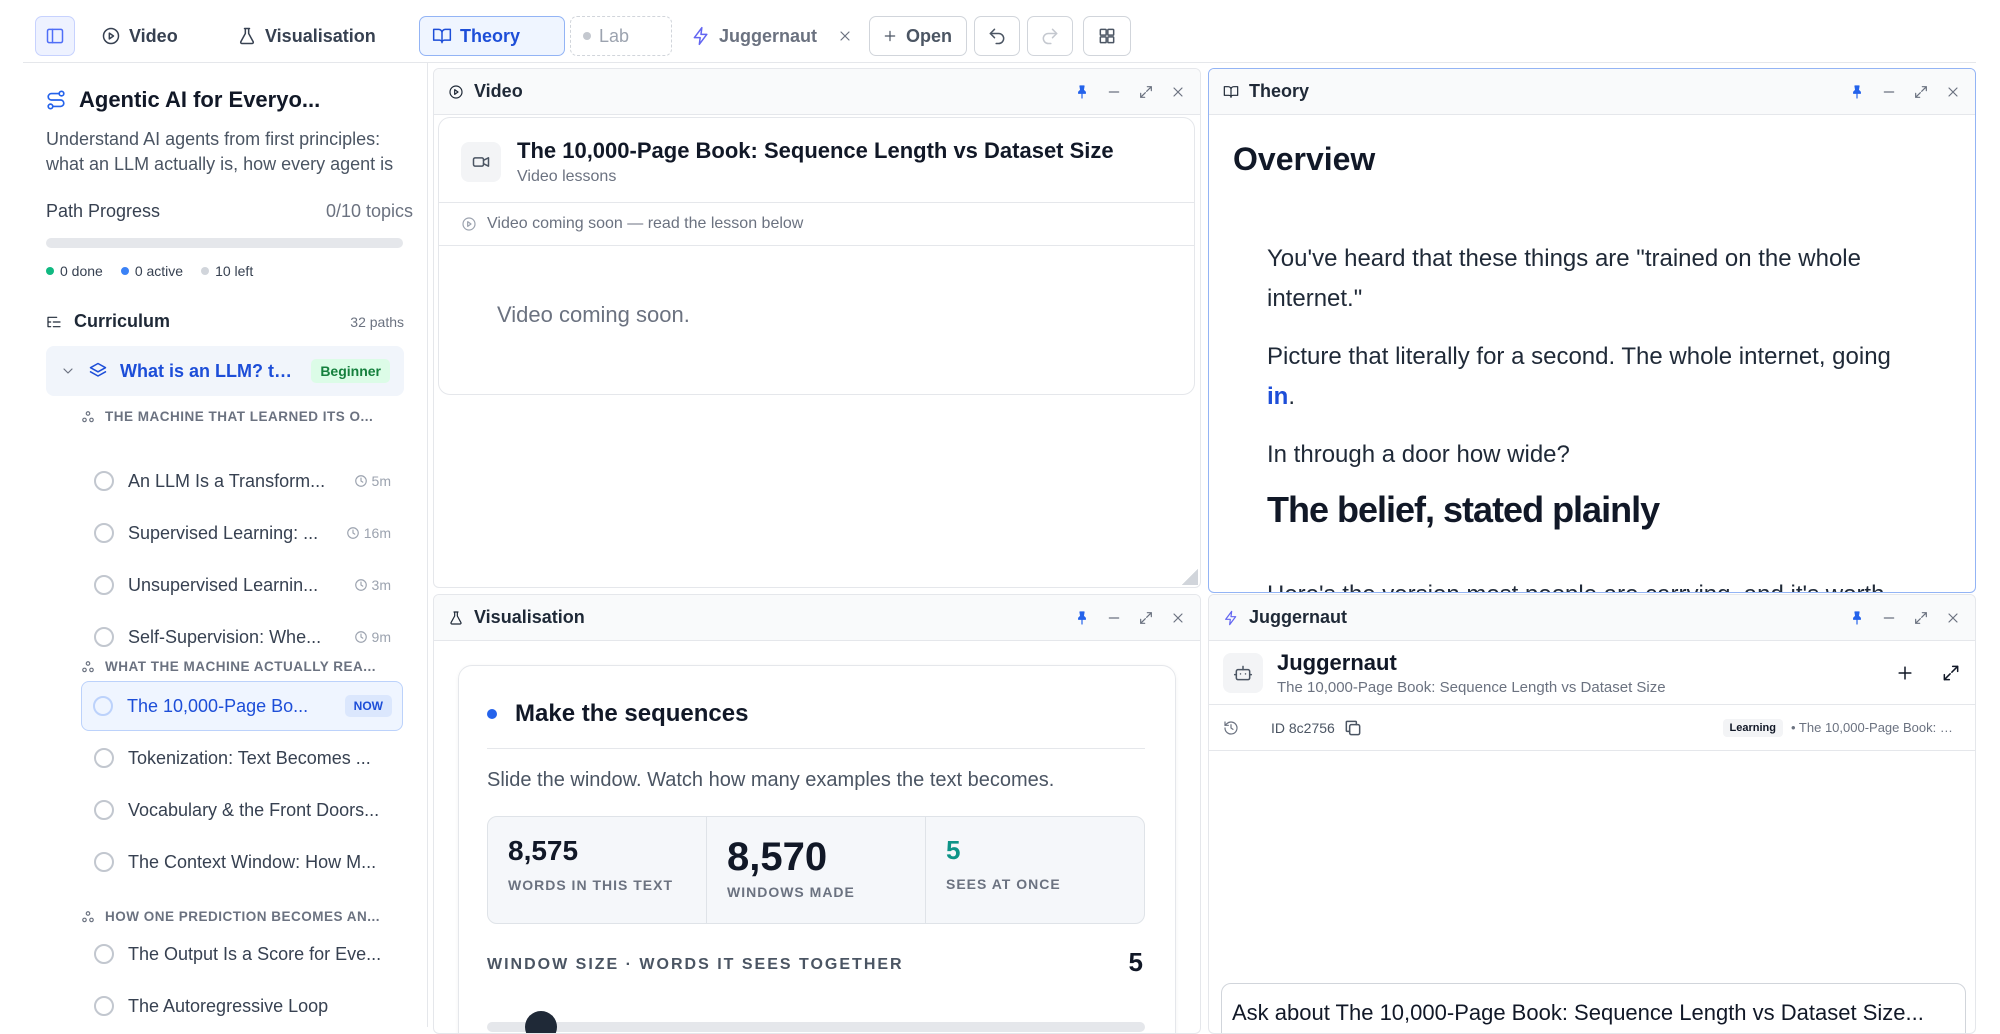 This screenshot has height=1034, width=2000. Describe the element at coordinates (149, 271) in the screenshot. I see `progress-legend: 0 done 0 active 10 left` at that location.